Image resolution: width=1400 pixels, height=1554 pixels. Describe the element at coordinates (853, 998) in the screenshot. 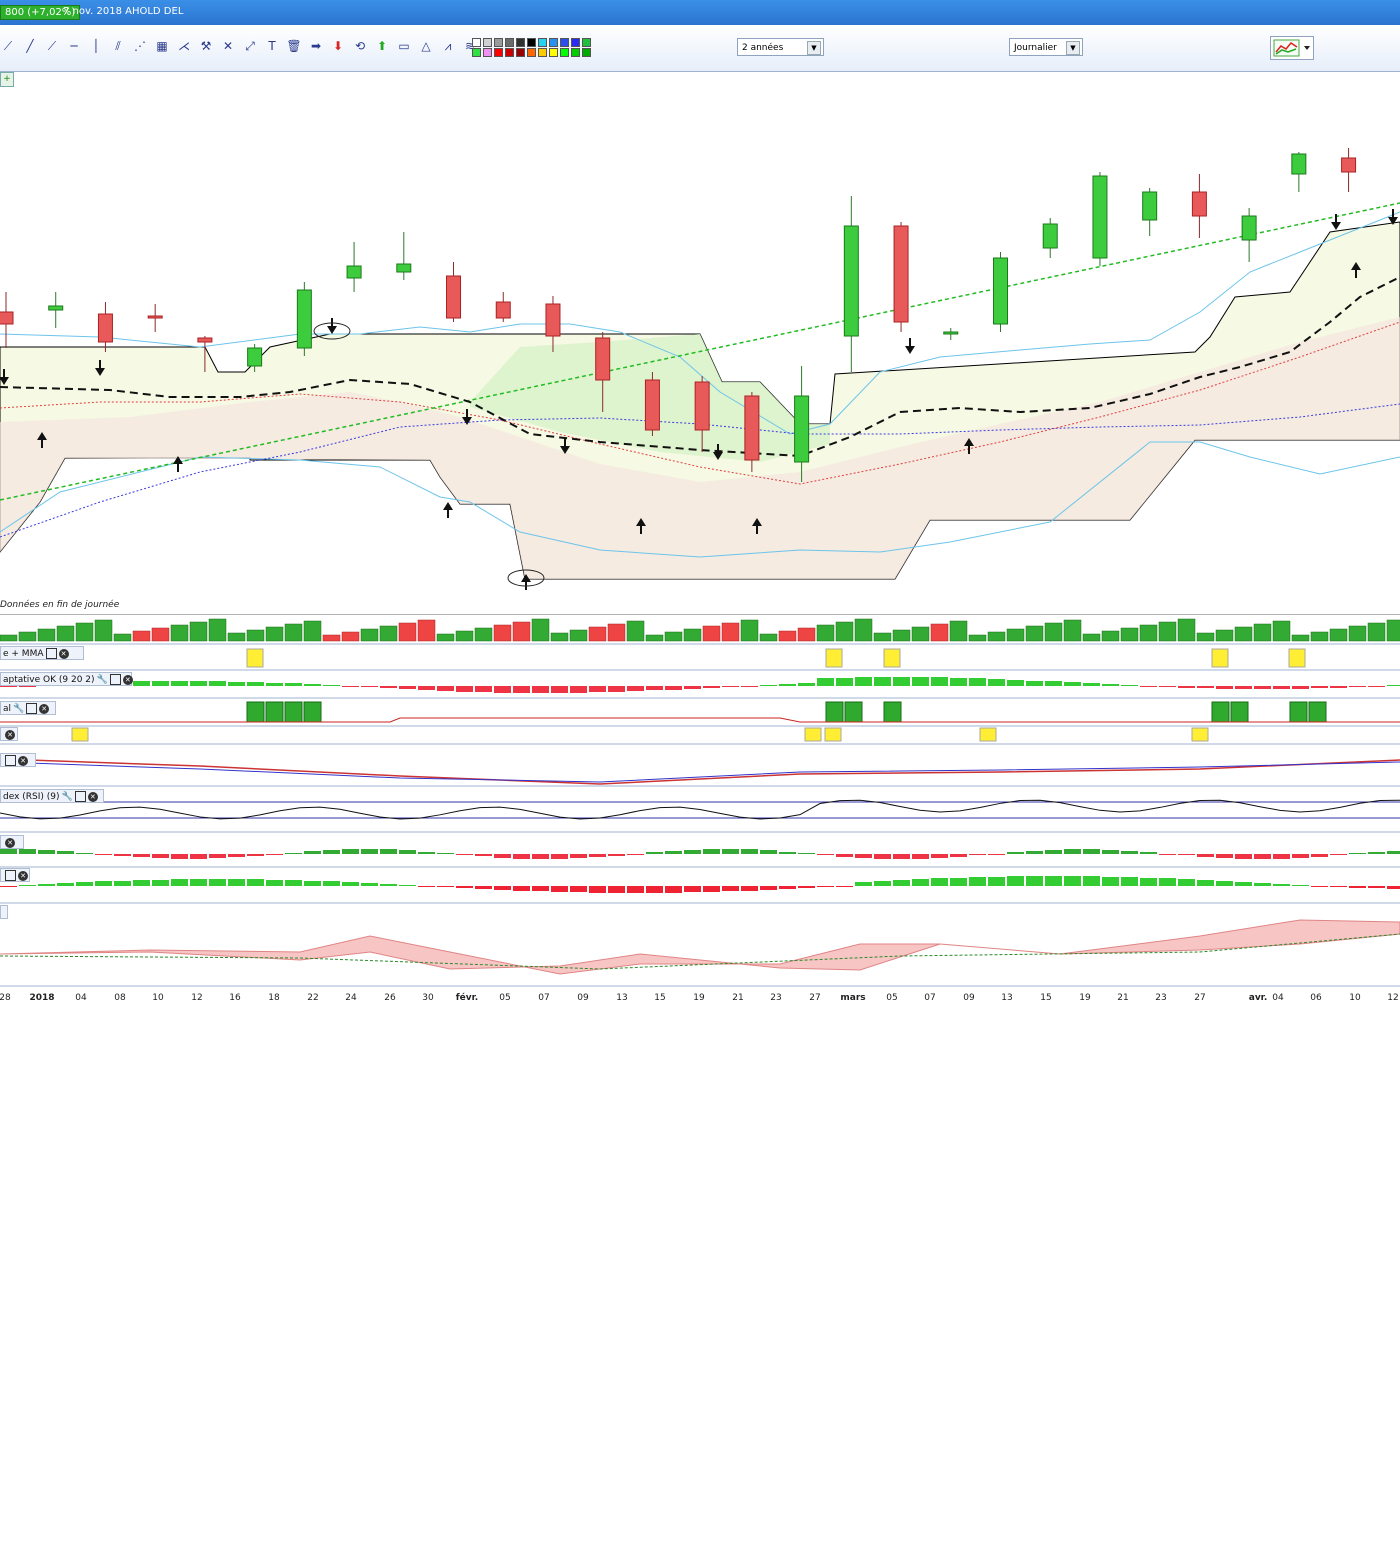

I see `x-axis-label: mars` at that location.